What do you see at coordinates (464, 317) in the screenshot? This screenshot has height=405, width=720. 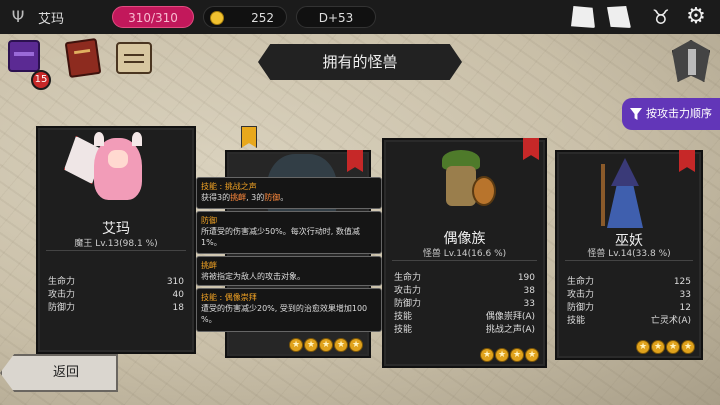 I see `stat-row: 技能 偶像崇拜(A)` at bounding box center [464, 317].